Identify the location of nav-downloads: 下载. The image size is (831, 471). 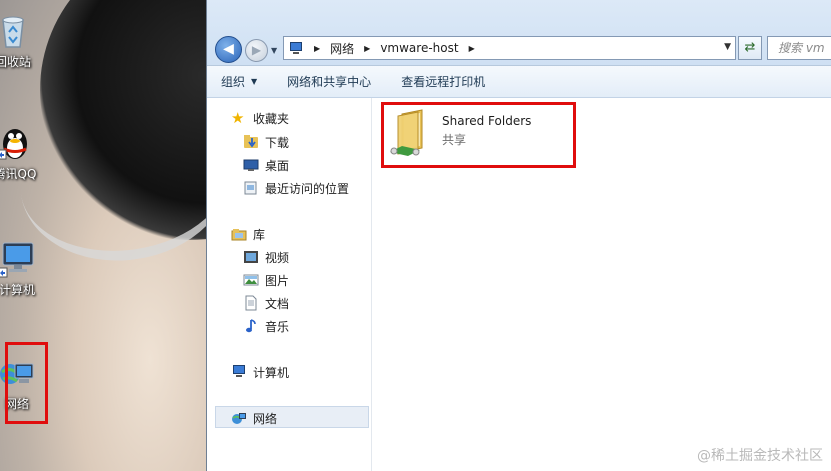
(266, 142).